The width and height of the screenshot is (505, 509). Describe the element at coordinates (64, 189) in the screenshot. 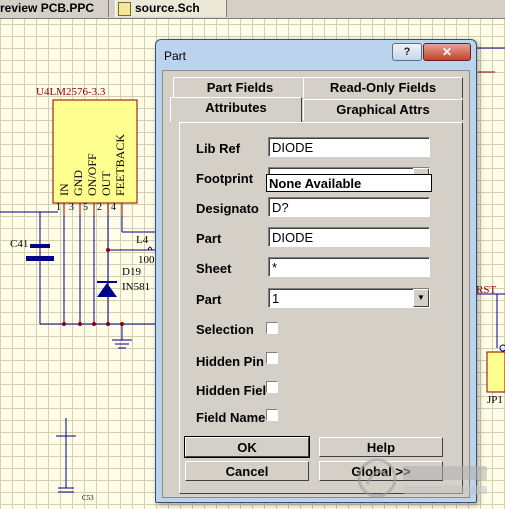

I see `pin-name-in: IN` at that location.